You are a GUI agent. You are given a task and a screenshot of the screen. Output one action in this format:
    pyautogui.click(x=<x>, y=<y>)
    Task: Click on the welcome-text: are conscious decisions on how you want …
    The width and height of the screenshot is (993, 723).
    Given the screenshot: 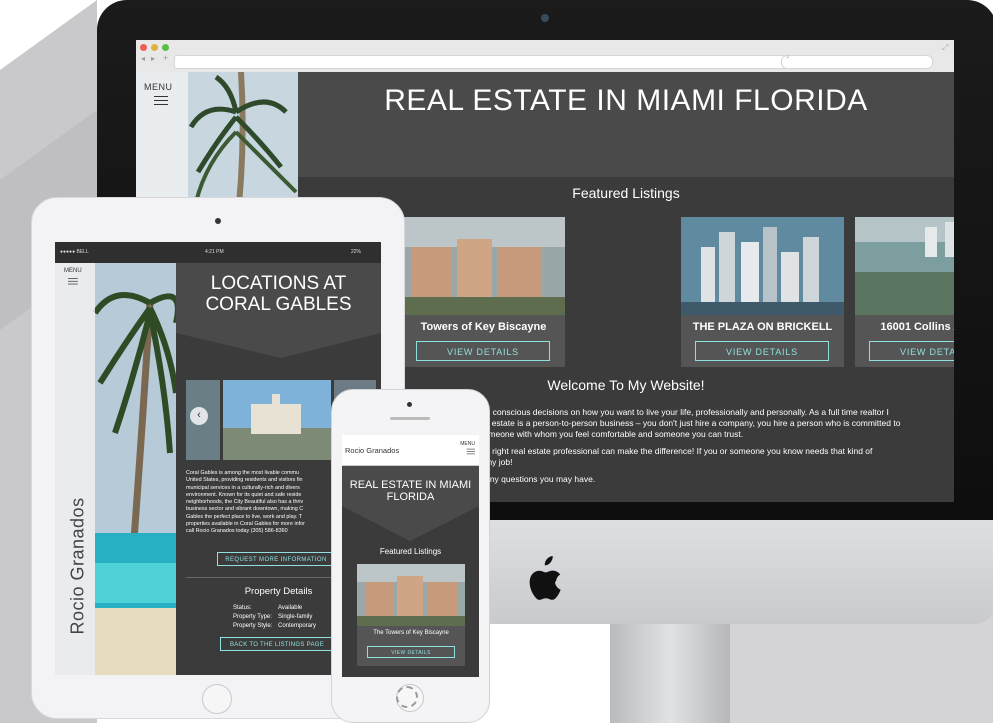 What is the action you would take?
    pyautogui.click(x=713, y=446)
    